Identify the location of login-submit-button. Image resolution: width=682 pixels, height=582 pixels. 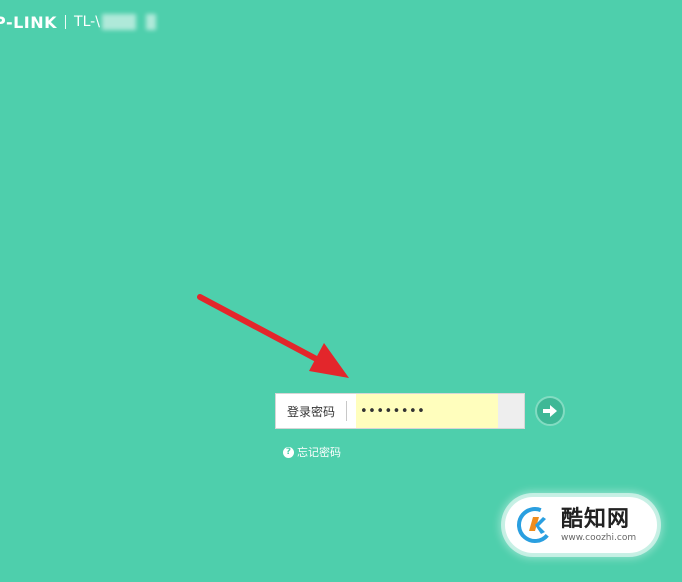
(550, 411).